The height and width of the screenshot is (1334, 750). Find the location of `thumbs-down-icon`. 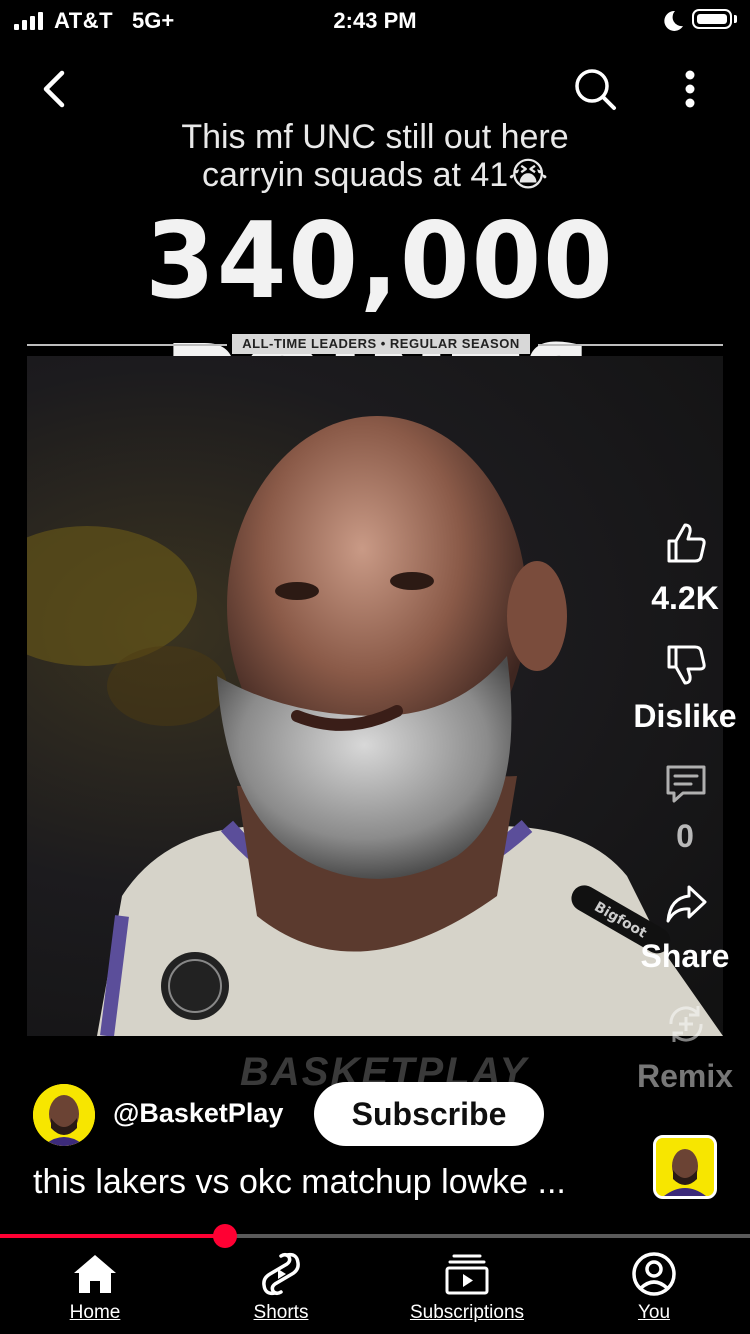

thumbs-down-icon is located at coordinates (686, 665).